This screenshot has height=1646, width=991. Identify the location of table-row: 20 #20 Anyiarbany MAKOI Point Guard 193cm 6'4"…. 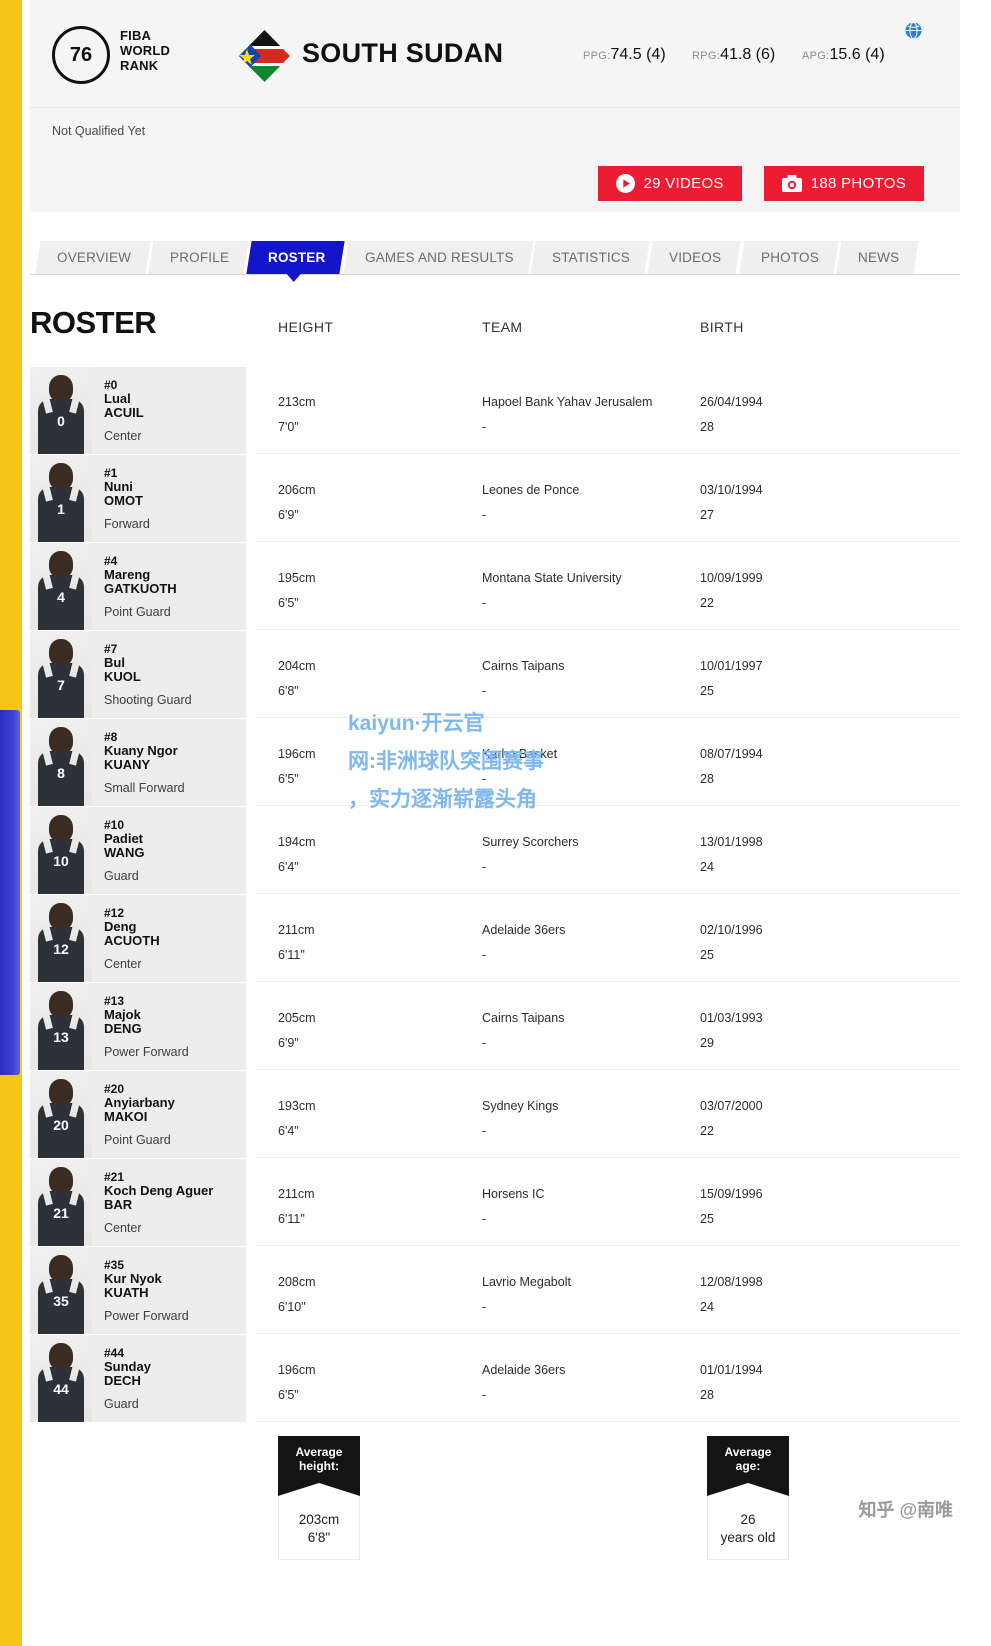
(495, 1114).